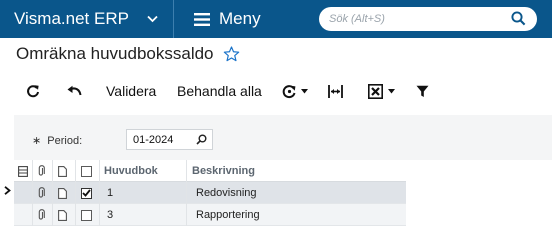  What do you see at coordinates (231, 54) in the screenshot?
I see `favorite-star-icon` at bounding box center [231, 54].